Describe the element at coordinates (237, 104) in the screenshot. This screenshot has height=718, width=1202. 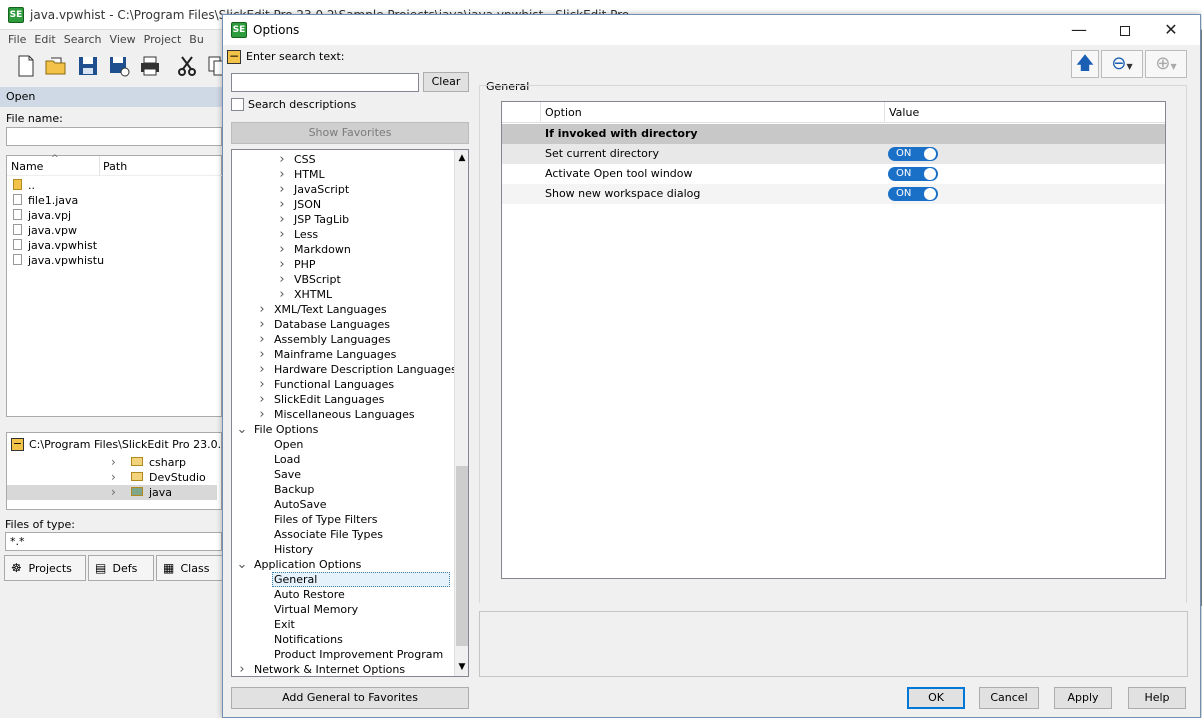
I see `search-descriptions-checkbox` at that location.